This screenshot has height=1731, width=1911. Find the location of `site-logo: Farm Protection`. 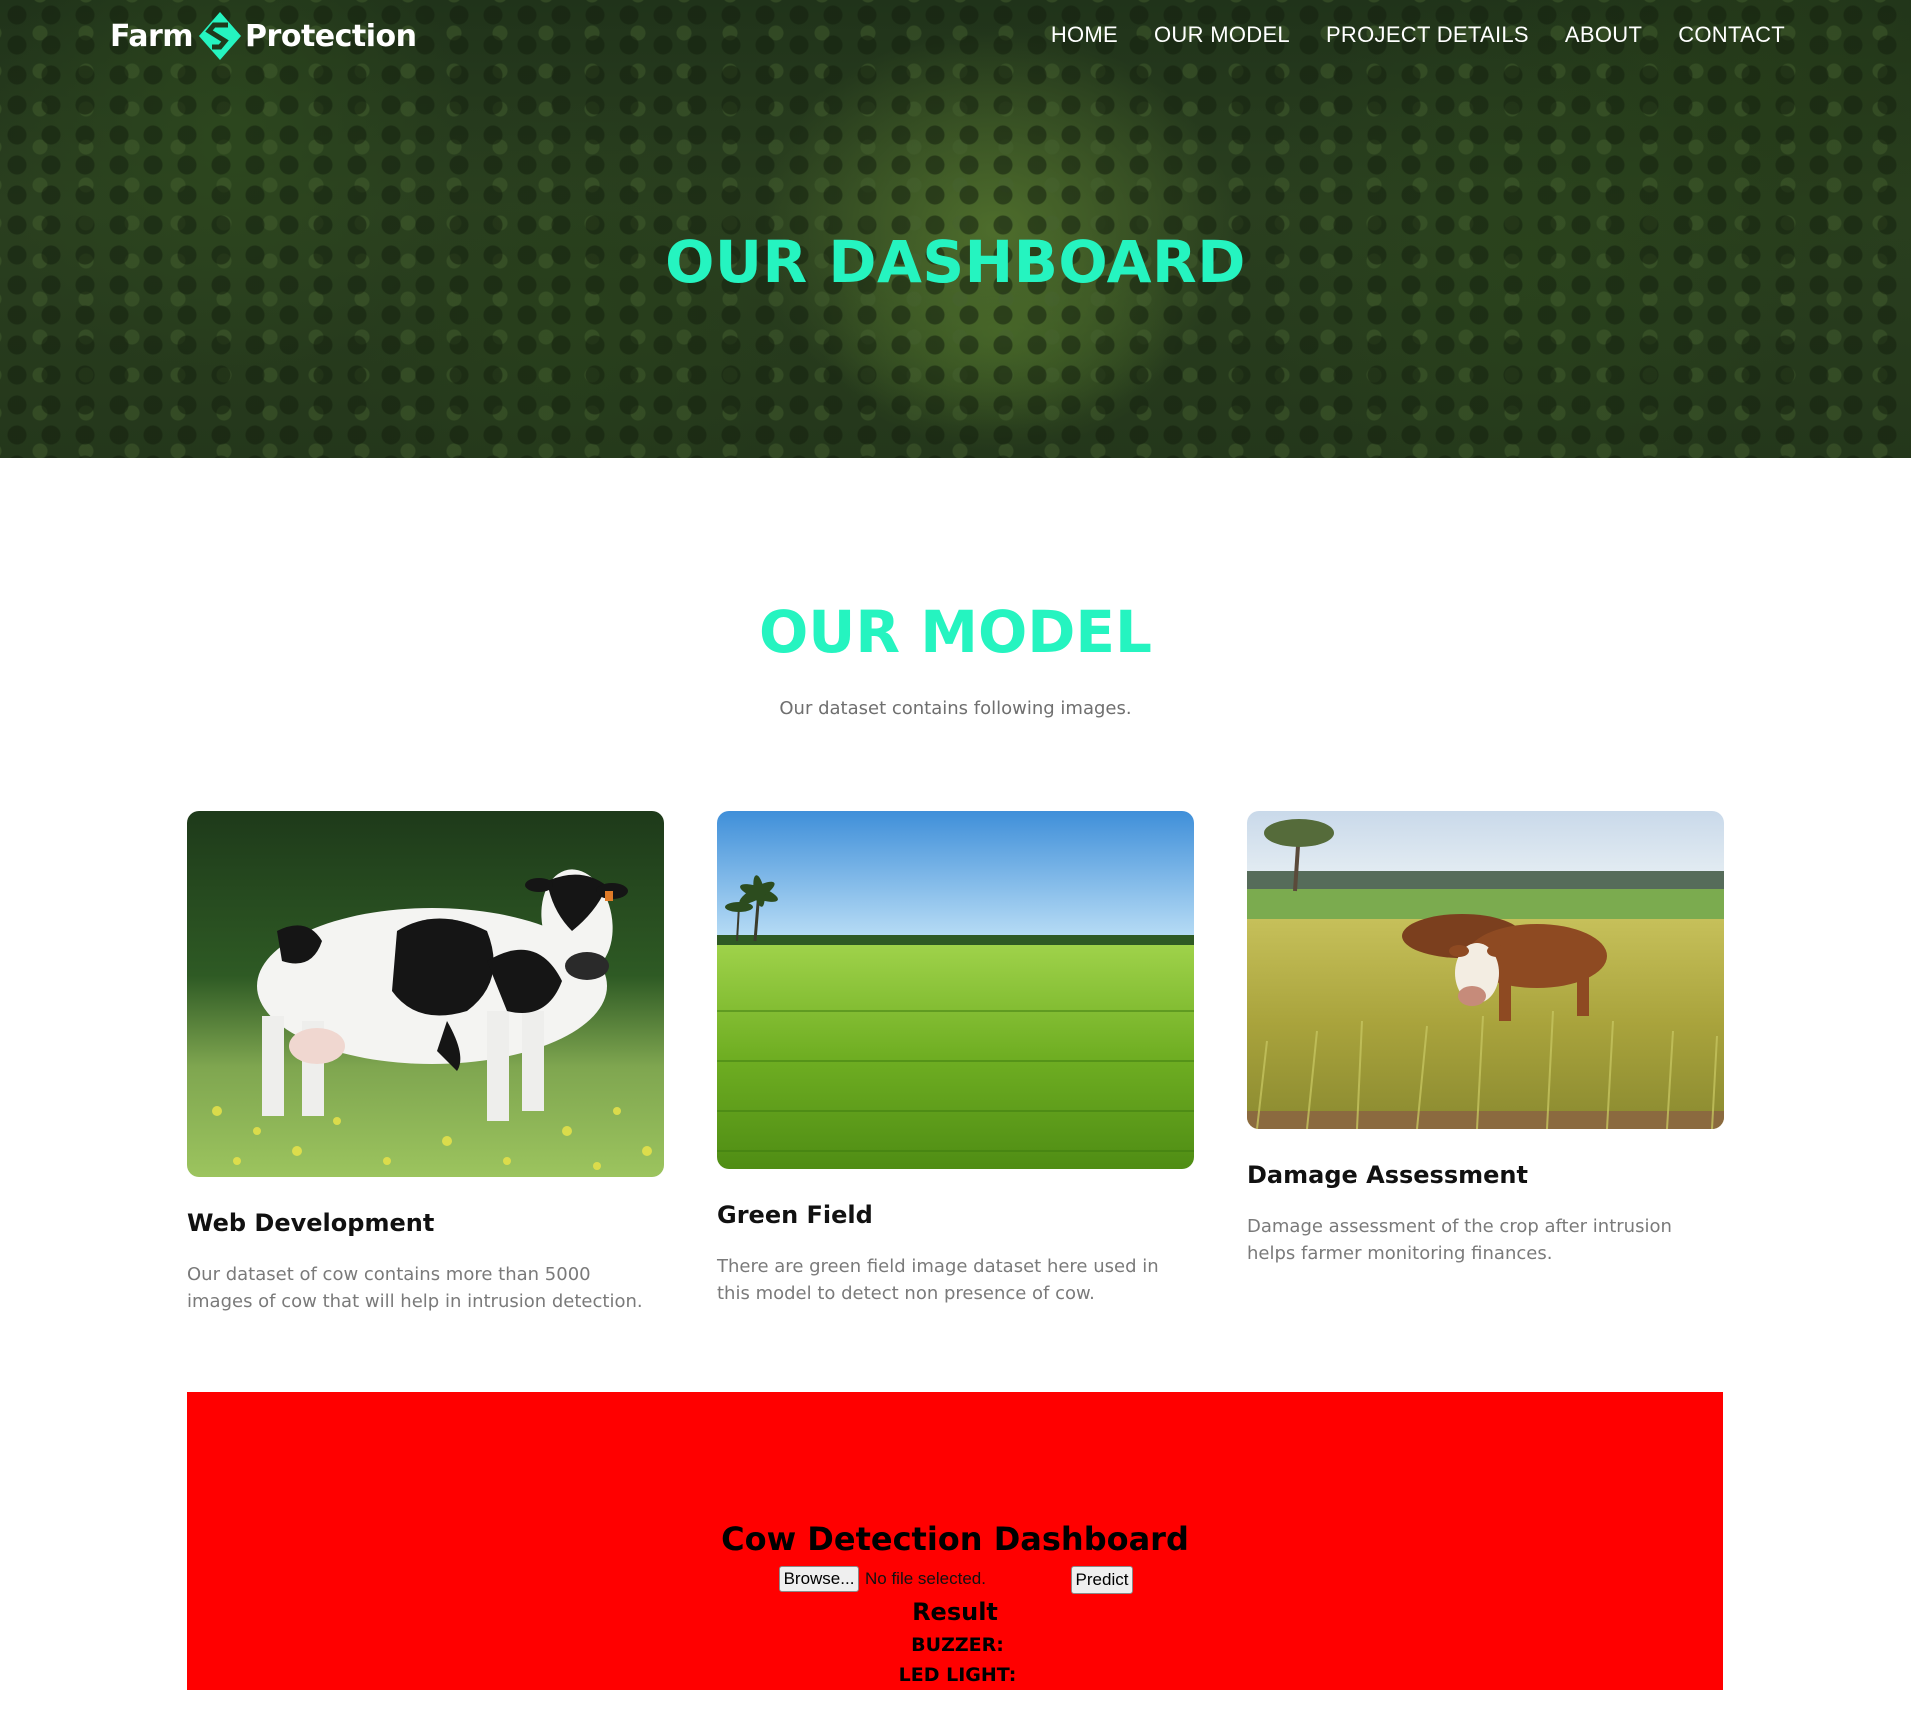

site-logo: Farm Protection is located at coordinates (263, 36).